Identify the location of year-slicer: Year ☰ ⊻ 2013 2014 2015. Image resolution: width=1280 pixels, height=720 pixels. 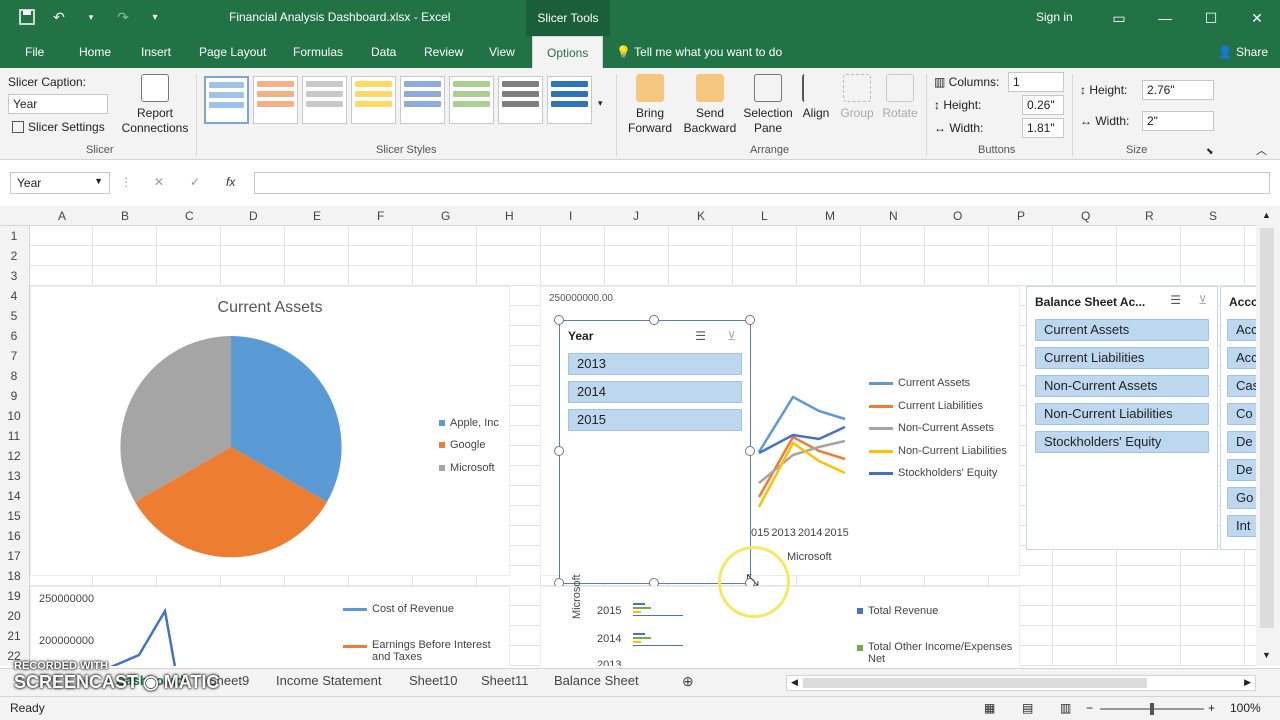
(655, 452).